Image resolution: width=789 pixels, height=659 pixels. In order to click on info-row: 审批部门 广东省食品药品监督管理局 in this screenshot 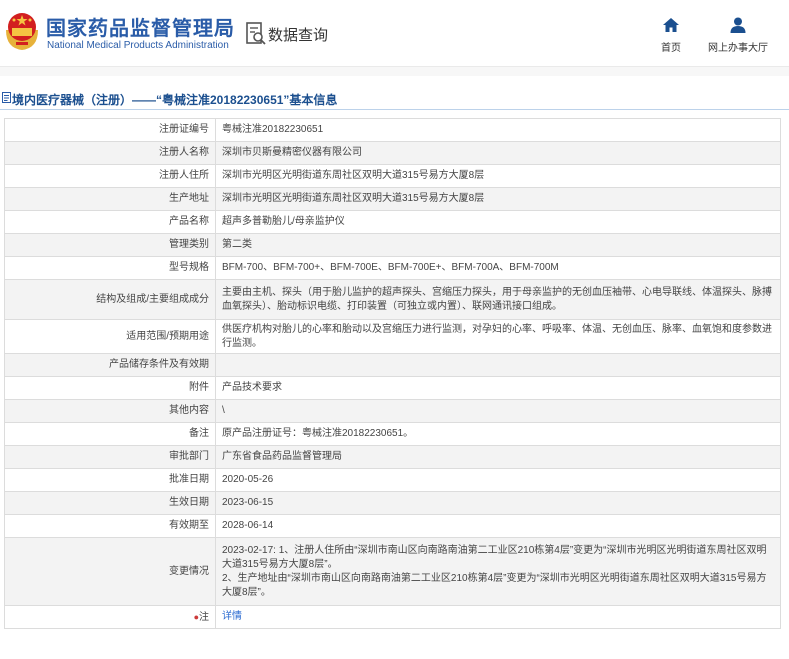, I will do `click(392, 457)`.